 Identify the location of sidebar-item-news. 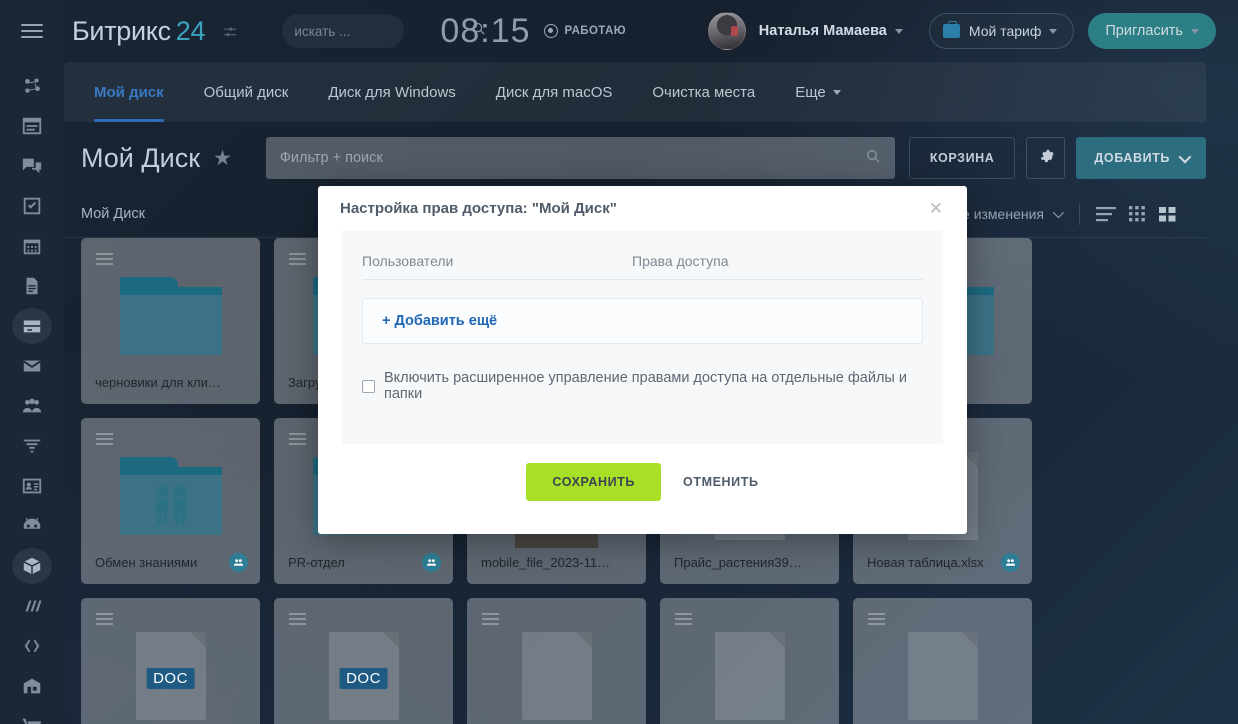
(32, 126).